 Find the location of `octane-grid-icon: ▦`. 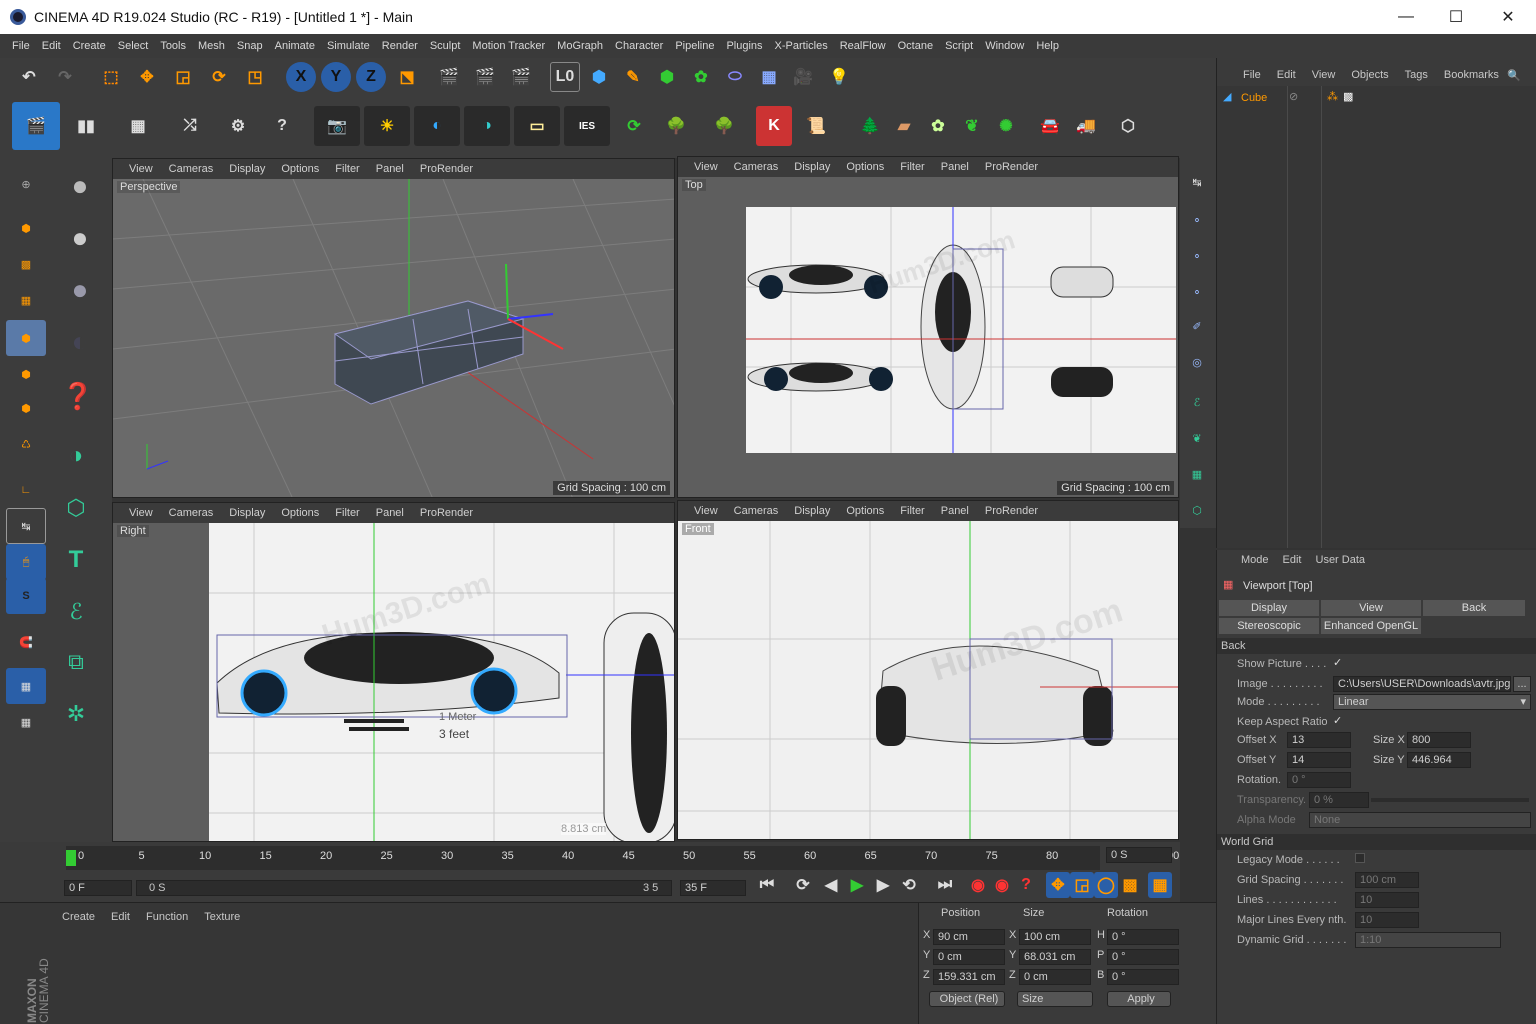

octane-grid-icon: ▦ is located at coordinates (138, 126).